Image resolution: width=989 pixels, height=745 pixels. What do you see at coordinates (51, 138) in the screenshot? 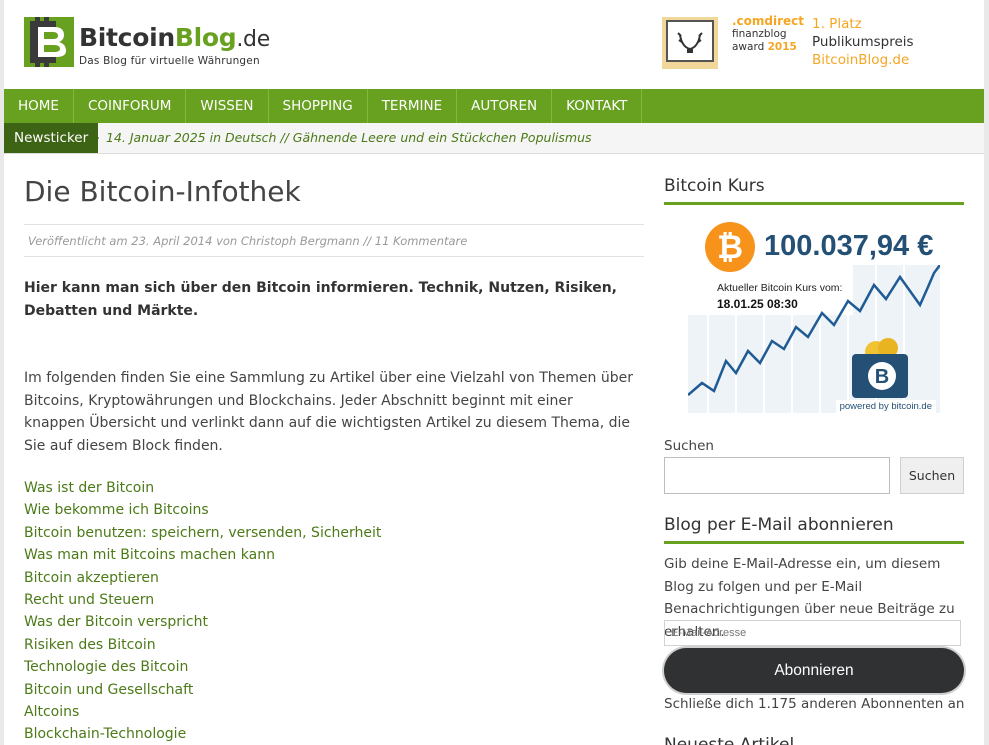
I see `newsticker-label: Newsticker` at bounding box center [51, 138].